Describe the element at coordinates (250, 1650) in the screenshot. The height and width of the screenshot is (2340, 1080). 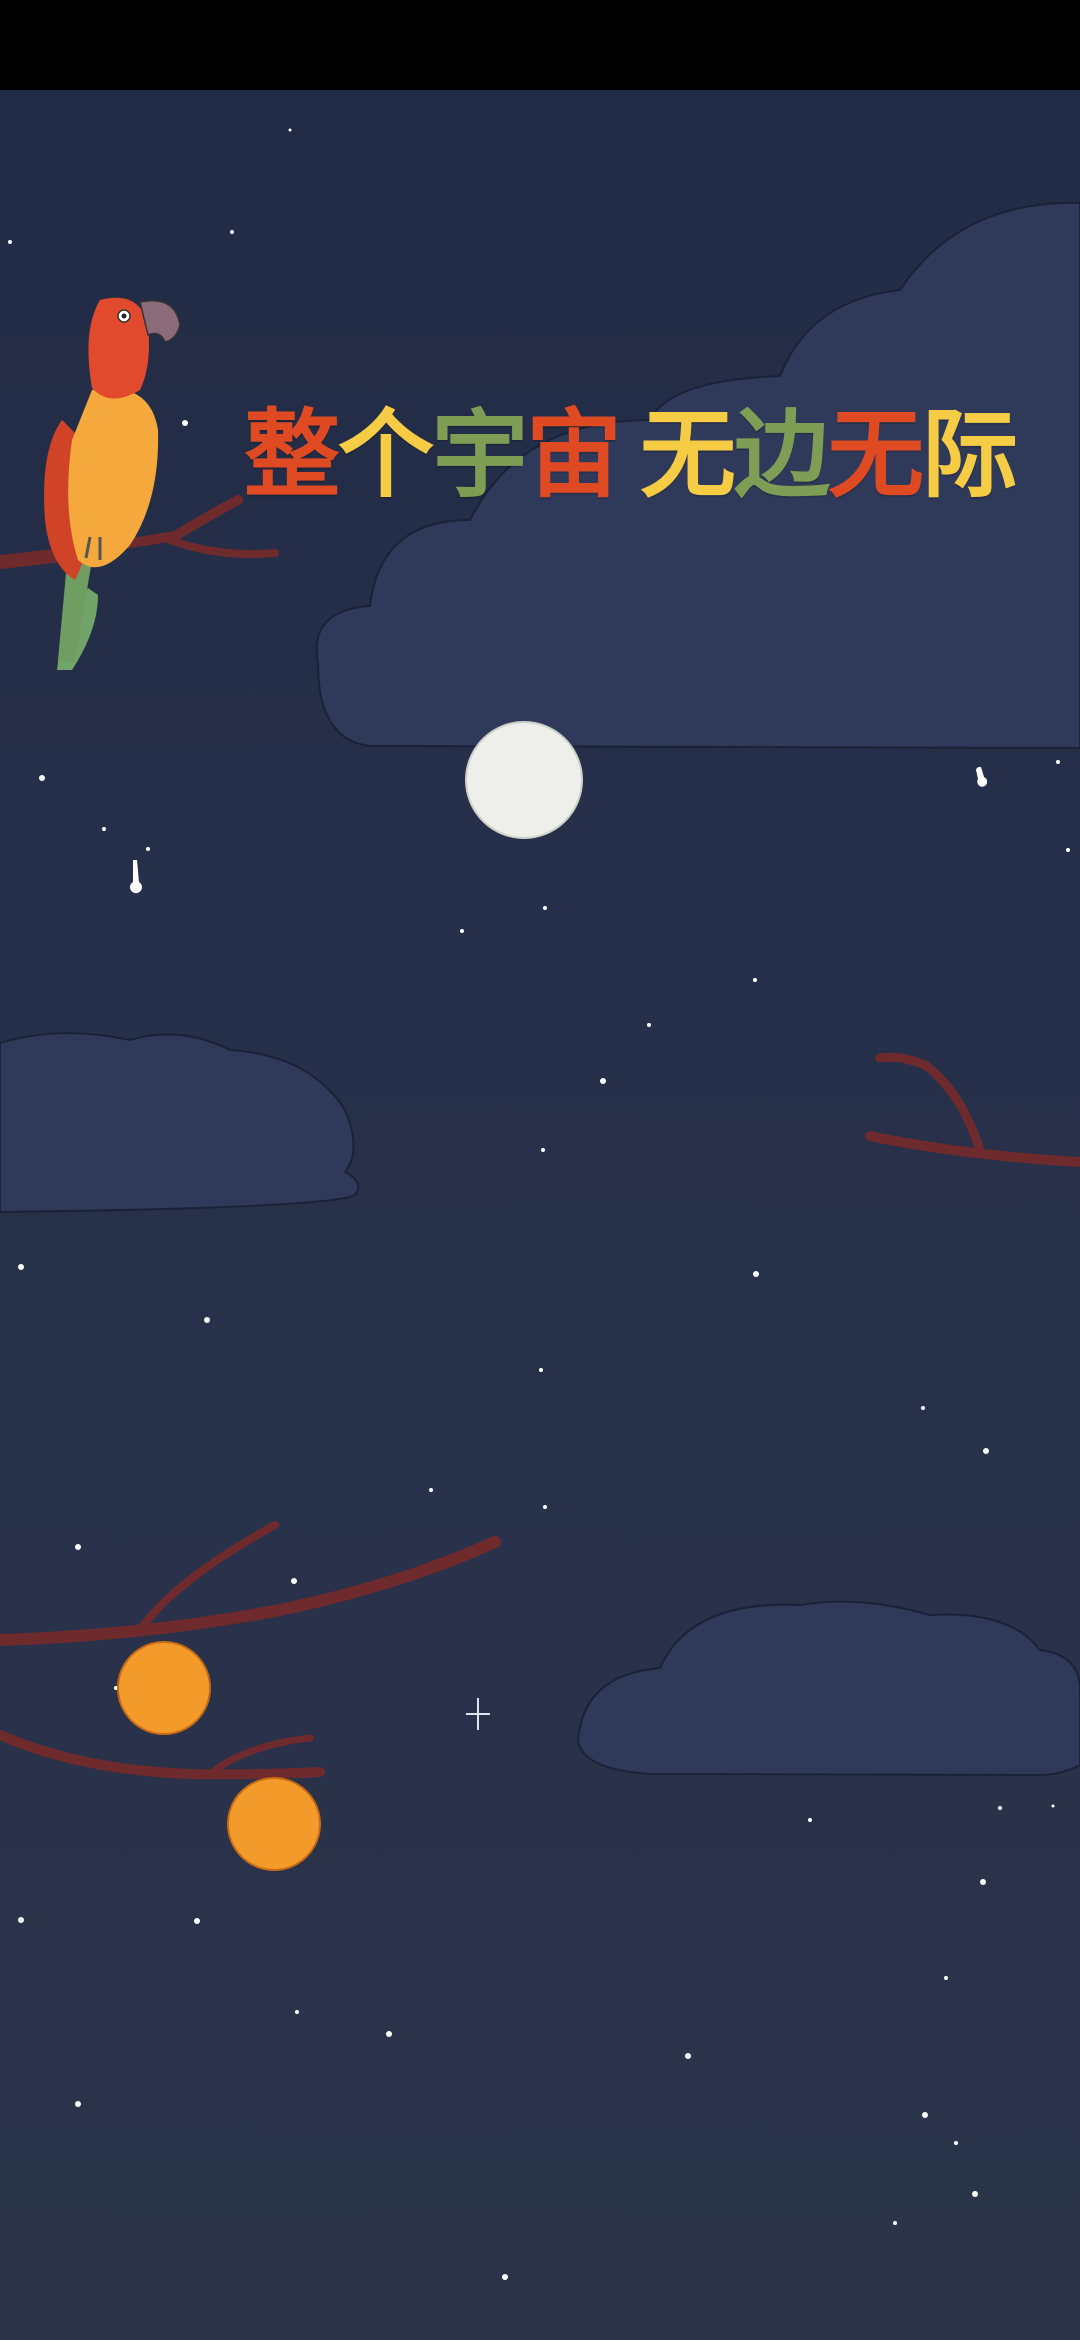
I see `branch-lower` at that location.